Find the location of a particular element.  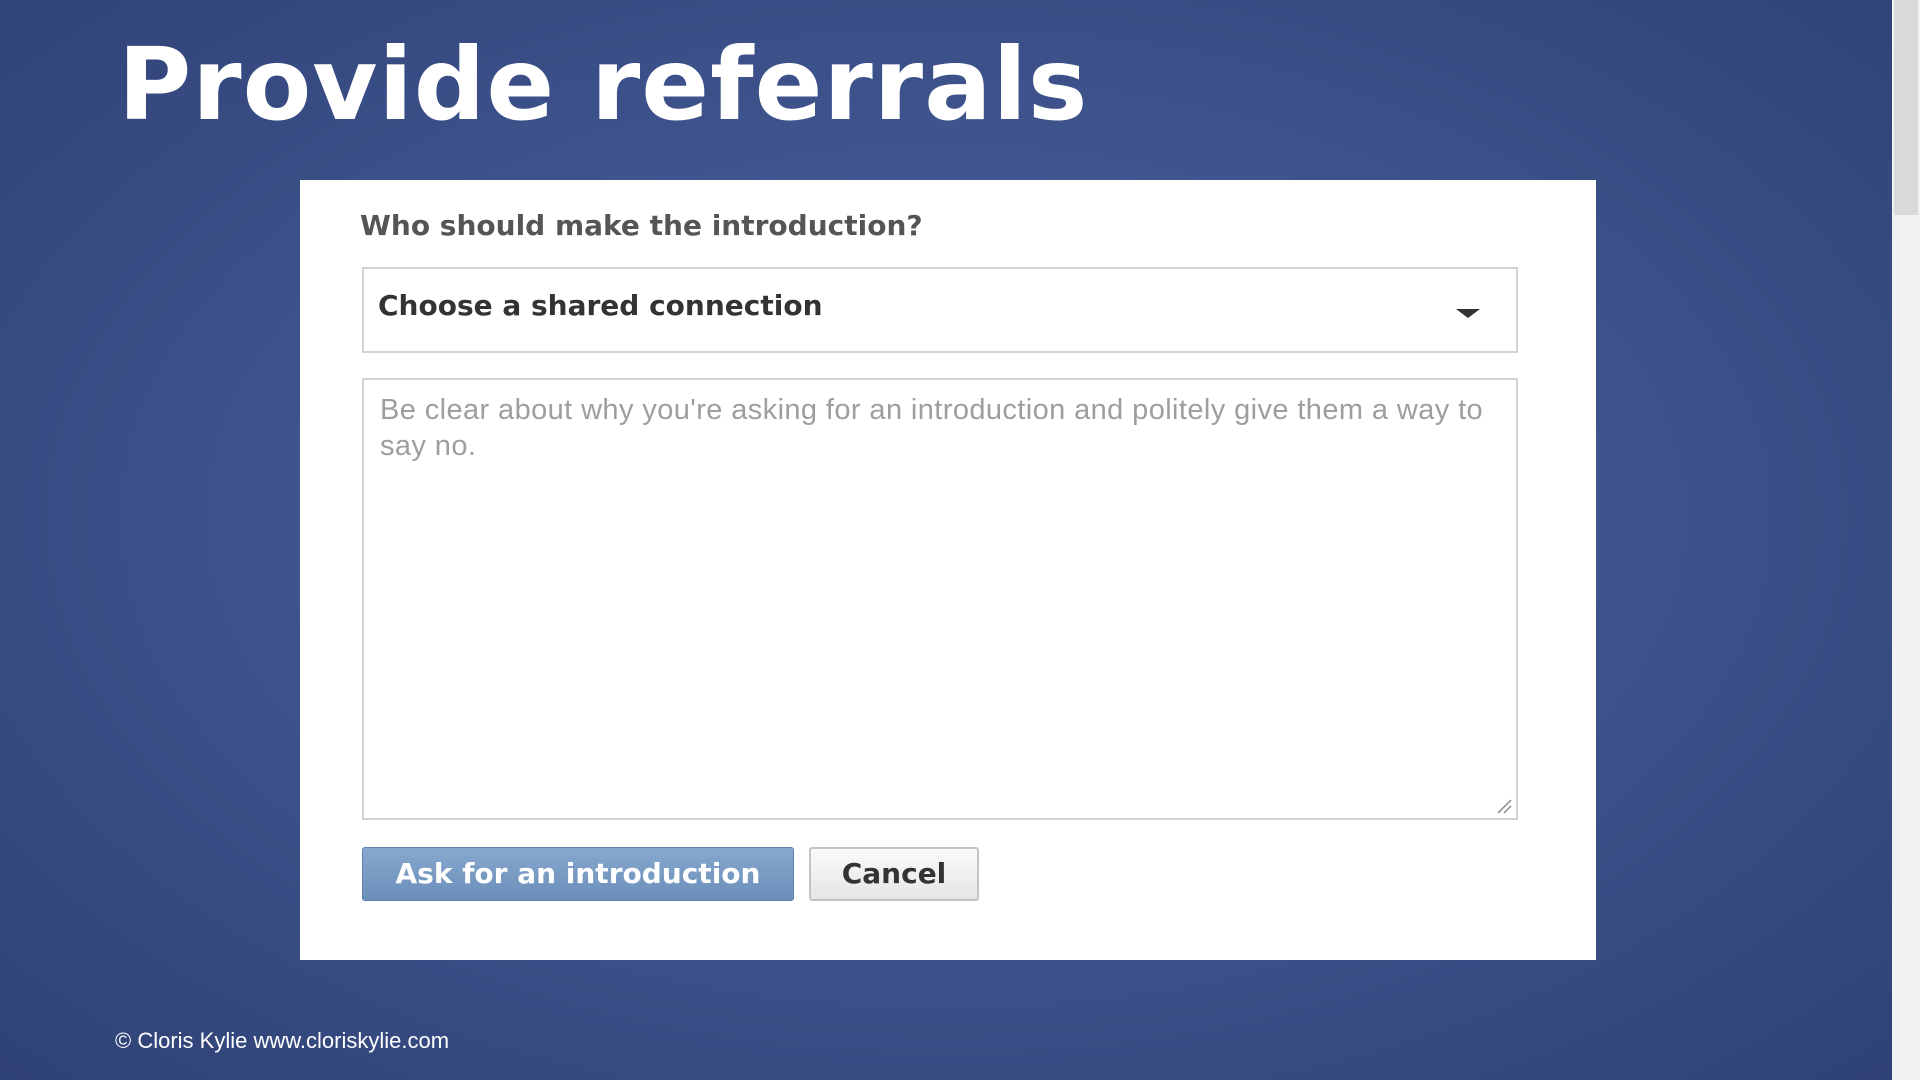

ask-for-introduction-button: Ask for an introduction is located at coordinates (578, 874).